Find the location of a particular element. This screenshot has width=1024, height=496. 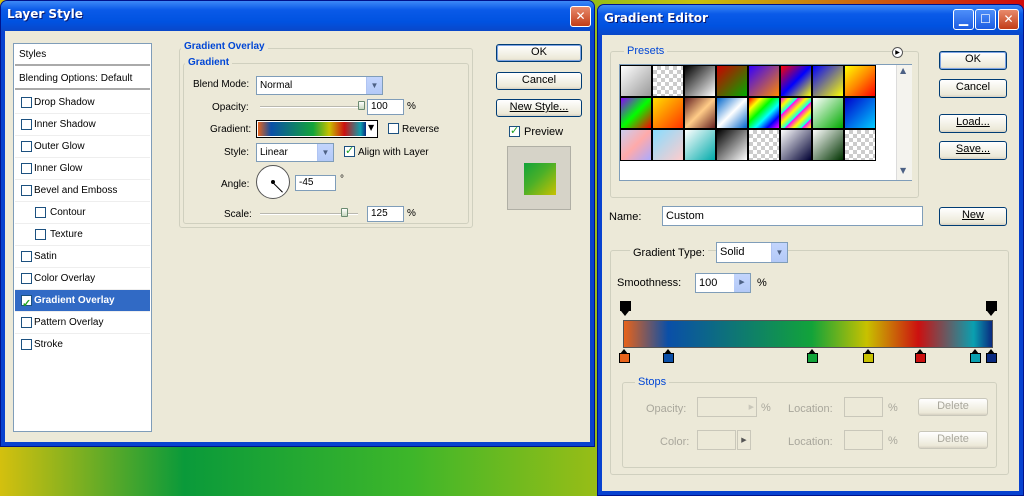

opacity-slider is located at coordinates (311, 107).